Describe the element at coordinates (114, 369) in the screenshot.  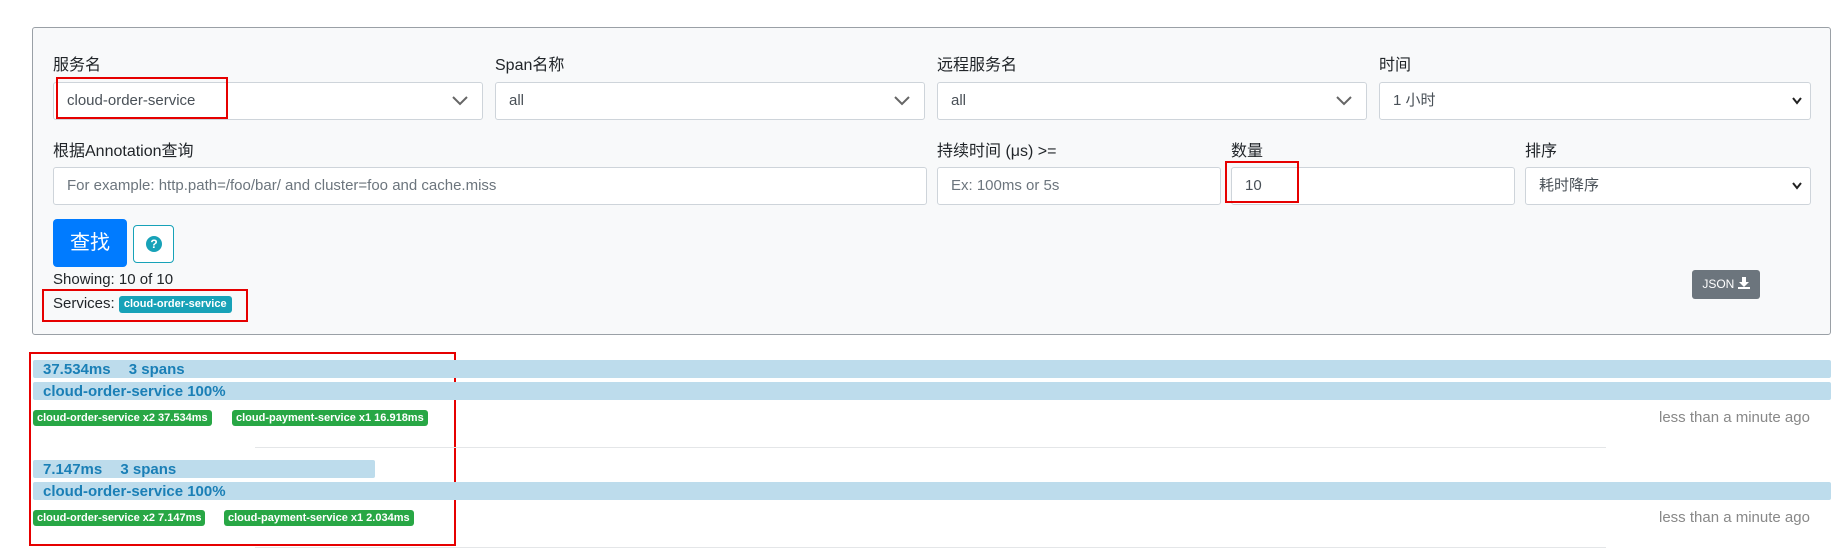
I see `trace-summary: 37.534ms 3 spans` at that location.